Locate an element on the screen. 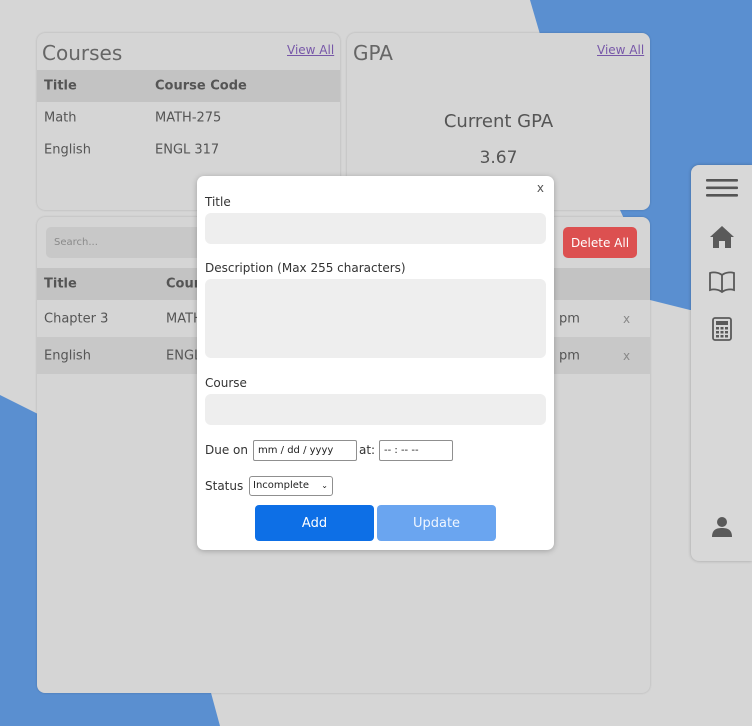 This screenshot has width=752, height=726. table-row: Math MATH-275 is located at coordinates (188, 118).